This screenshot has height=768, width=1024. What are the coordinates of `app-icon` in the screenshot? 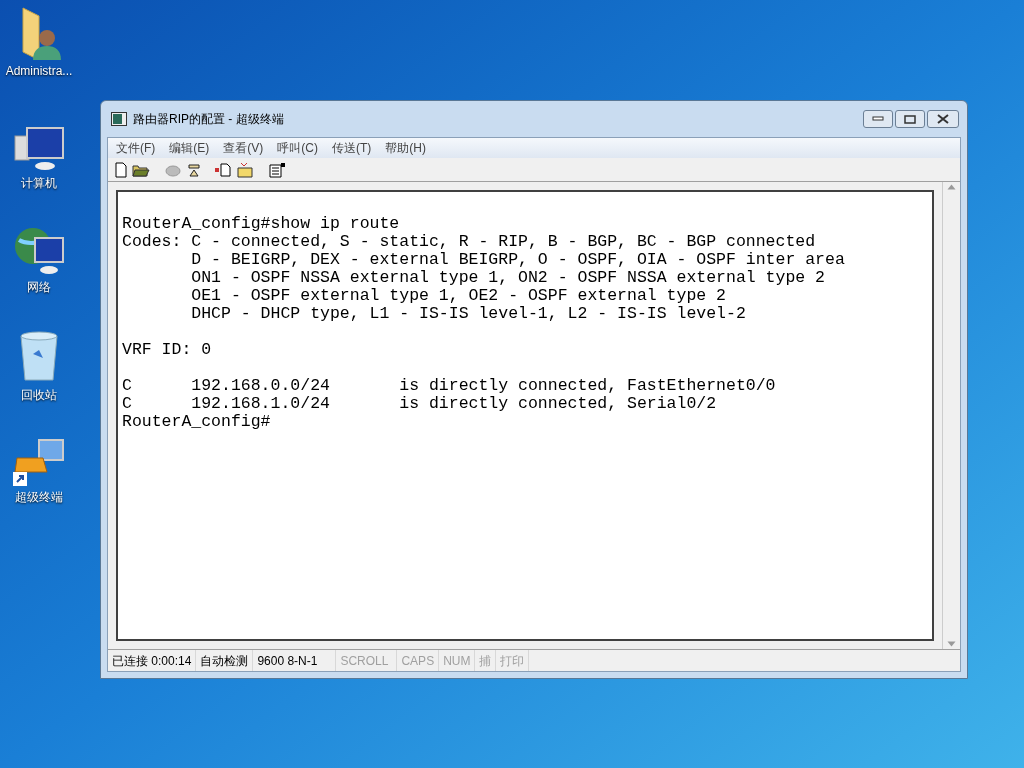 It's located at (119, 119).